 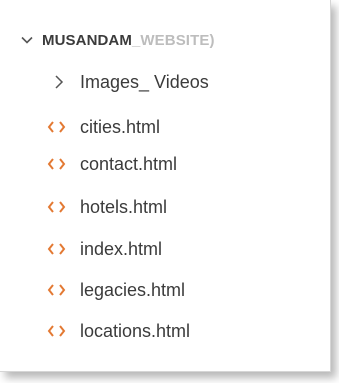 I want to click on tree-item-file-hotels: hotels.html, so click(x=165, y=207).